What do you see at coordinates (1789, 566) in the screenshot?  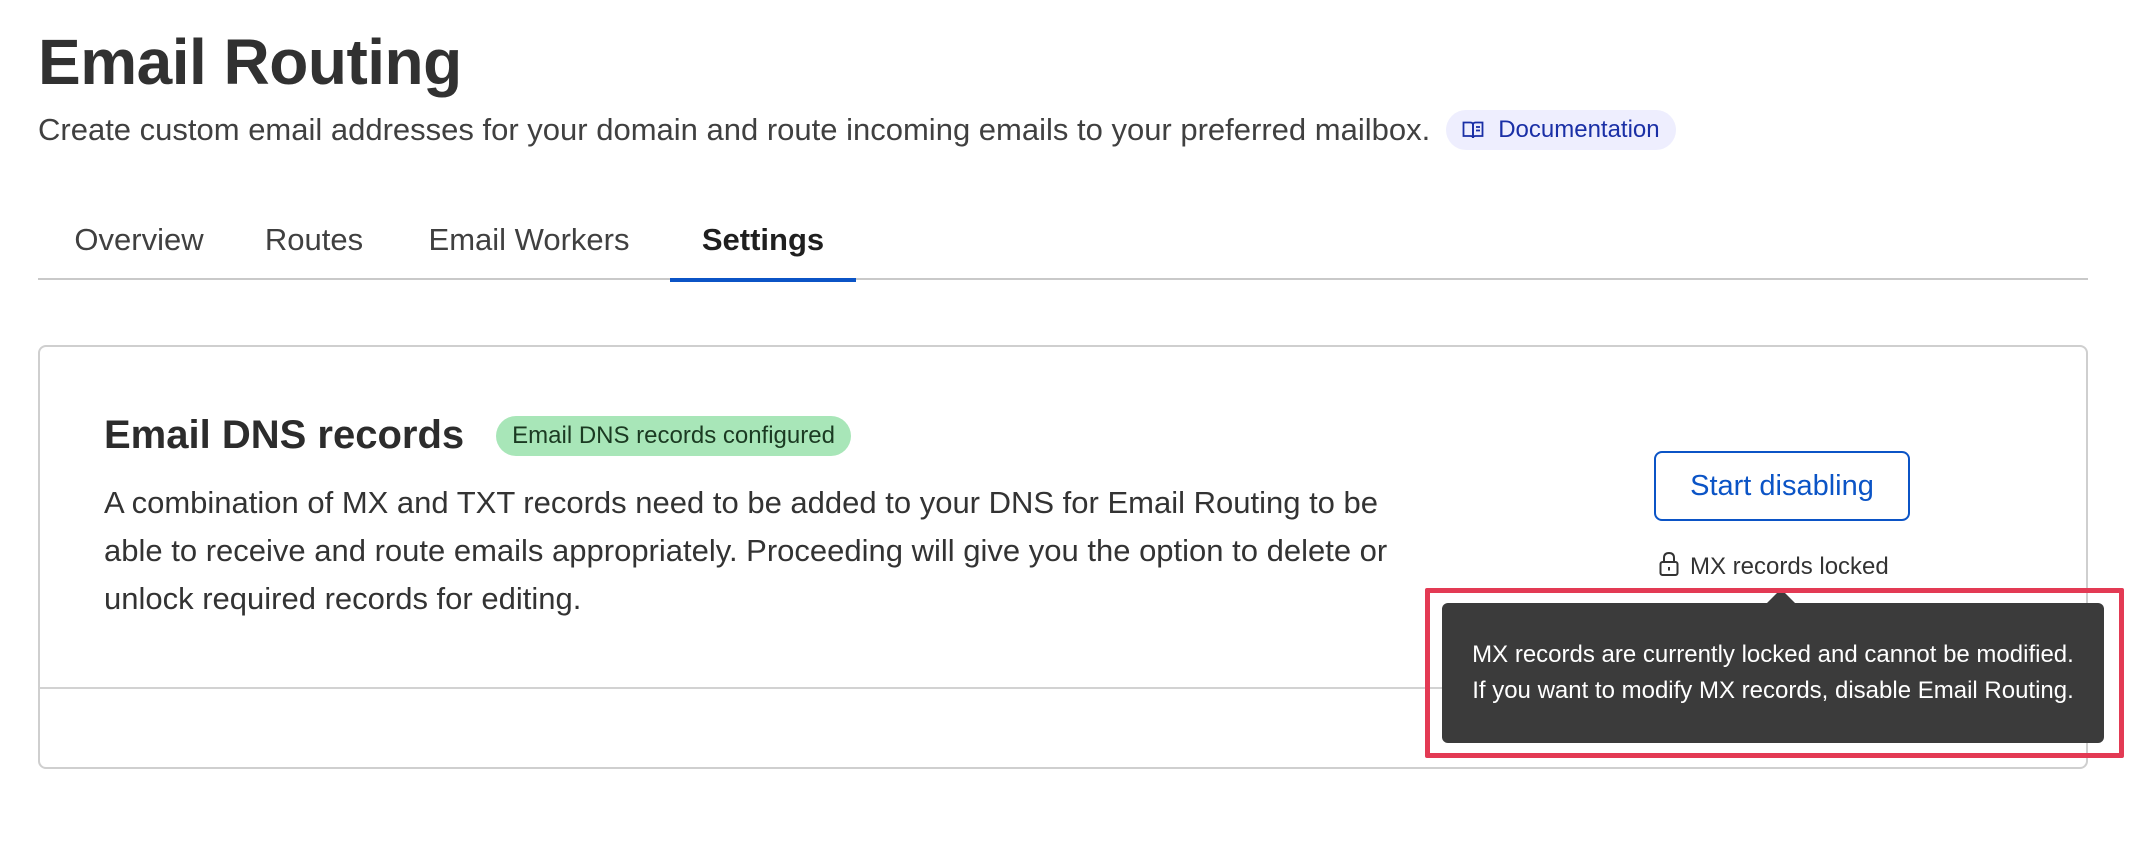 I see `mx-lock-label: MX records locked` at bounding box center [1789, 566].